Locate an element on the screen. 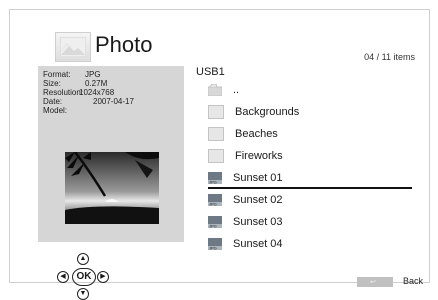  page-title: Photo is located at coordinates (124, 44).